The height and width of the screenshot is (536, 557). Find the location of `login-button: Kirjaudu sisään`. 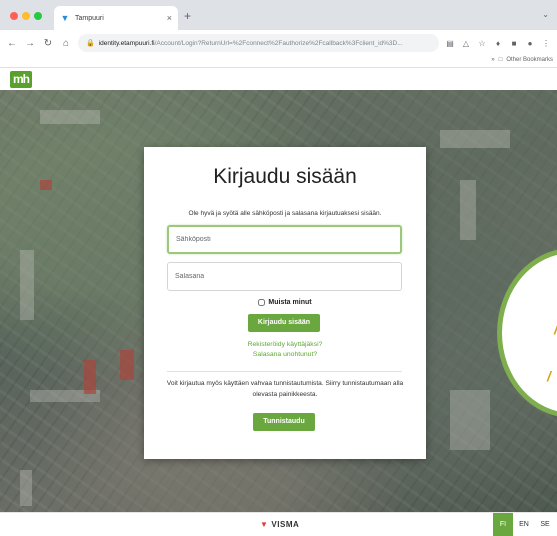

login-button: Kirjaudu sisään is located at coordinates (284, 323).